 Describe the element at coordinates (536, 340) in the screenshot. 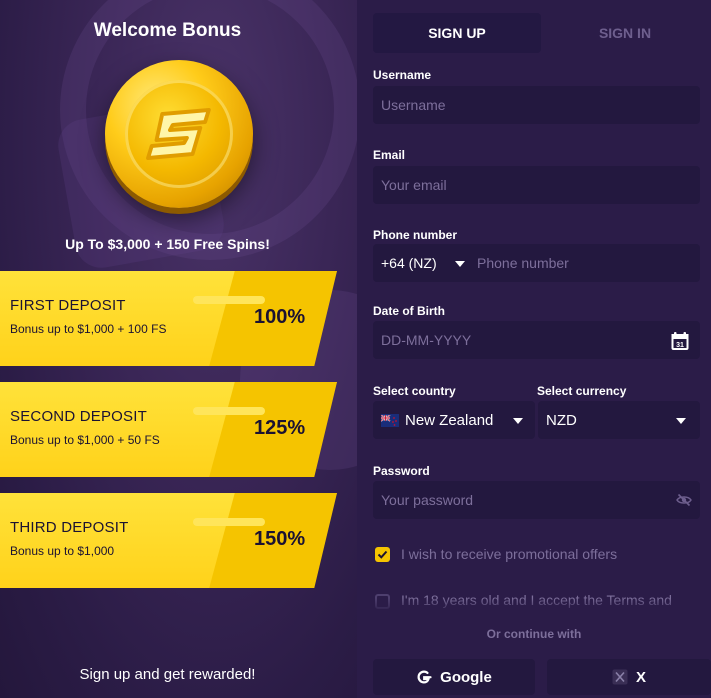

I see `dob-input: DD-MM-YYYY 31` at that location.